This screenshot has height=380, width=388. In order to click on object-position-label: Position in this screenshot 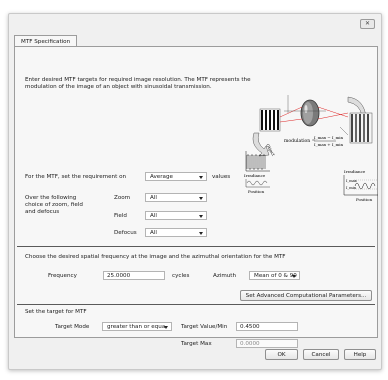, I will do `click(256, 191)`.